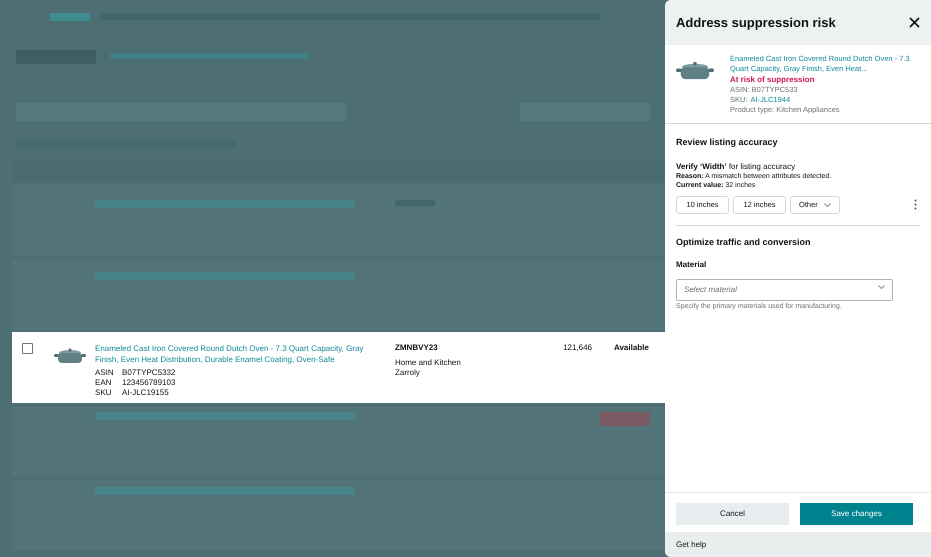 This screenshot has width=931, height=557. Describe the element at coordinates (235, 354) in the screenshot. I see `product-title-link: Enameled Cast Iron Covered Round Dutch Oven - 7.3 Quart Capacity, Gray Finish, Even Heat Distribution, Durable Enamel Coating, Oven-Safe` at that location.